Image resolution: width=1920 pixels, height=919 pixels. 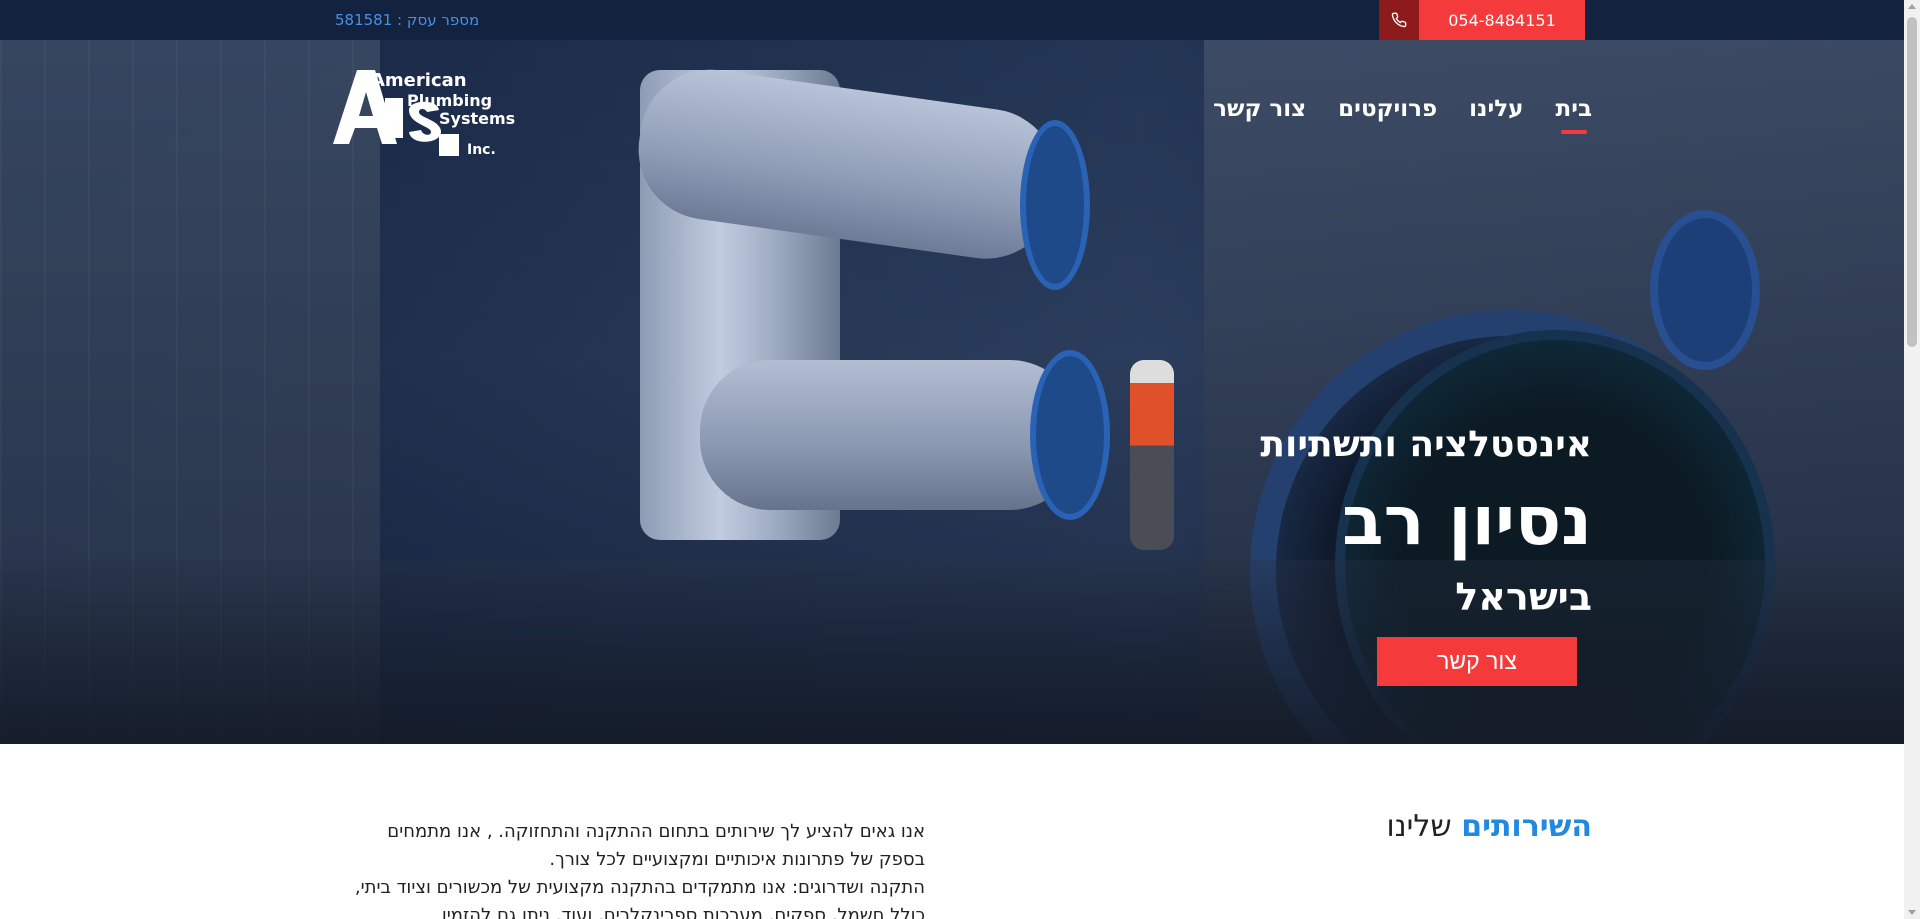 What do you see at coordinates (1523, 597) in the screenshot?
I see `hero-heading-line3: בישראל` at bounding box center [1523, 597].